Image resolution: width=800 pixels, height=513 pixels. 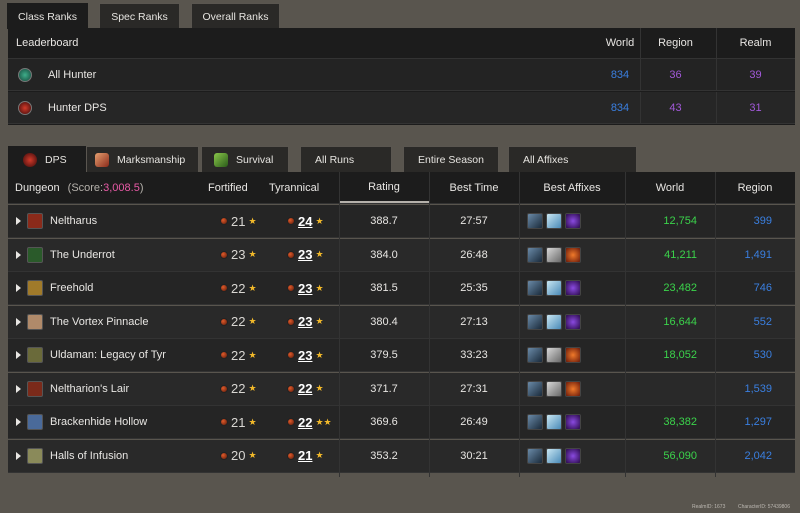 What do you see at coordinates (680, 355) in the screenshot?
I see `world-rank: 18,052` at bounding box center [680, 355].